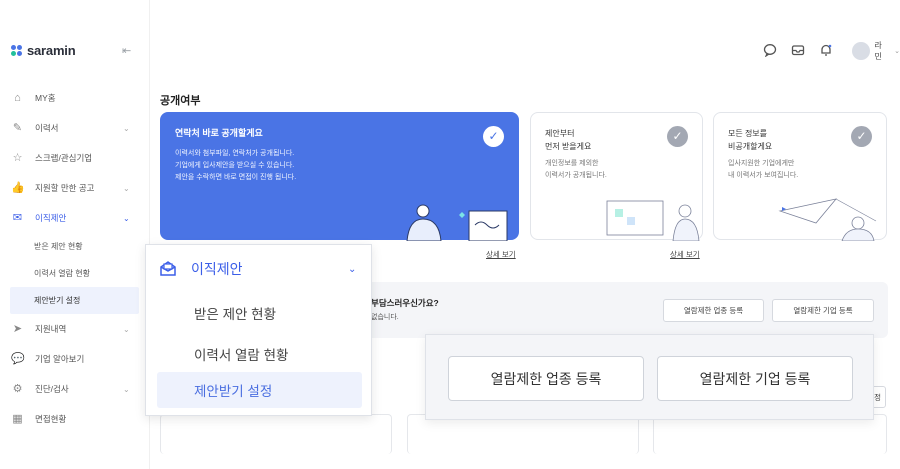 Image resolution: width=900 pixels, height=469 pixels. What do you see at coordinates (713, 310) in the screenshot?
I see `restrict-industry-button: 열람제한 업종 등록` at bounding box center [713, 310].